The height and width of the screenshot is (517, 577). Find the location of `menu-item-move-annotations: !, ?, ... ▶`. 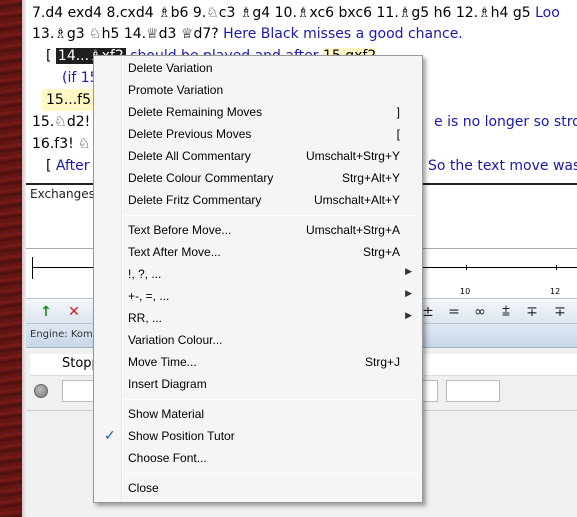

menu-item-move-annotations: !, ?, ... ▶ is located at coordinates (258, 275).